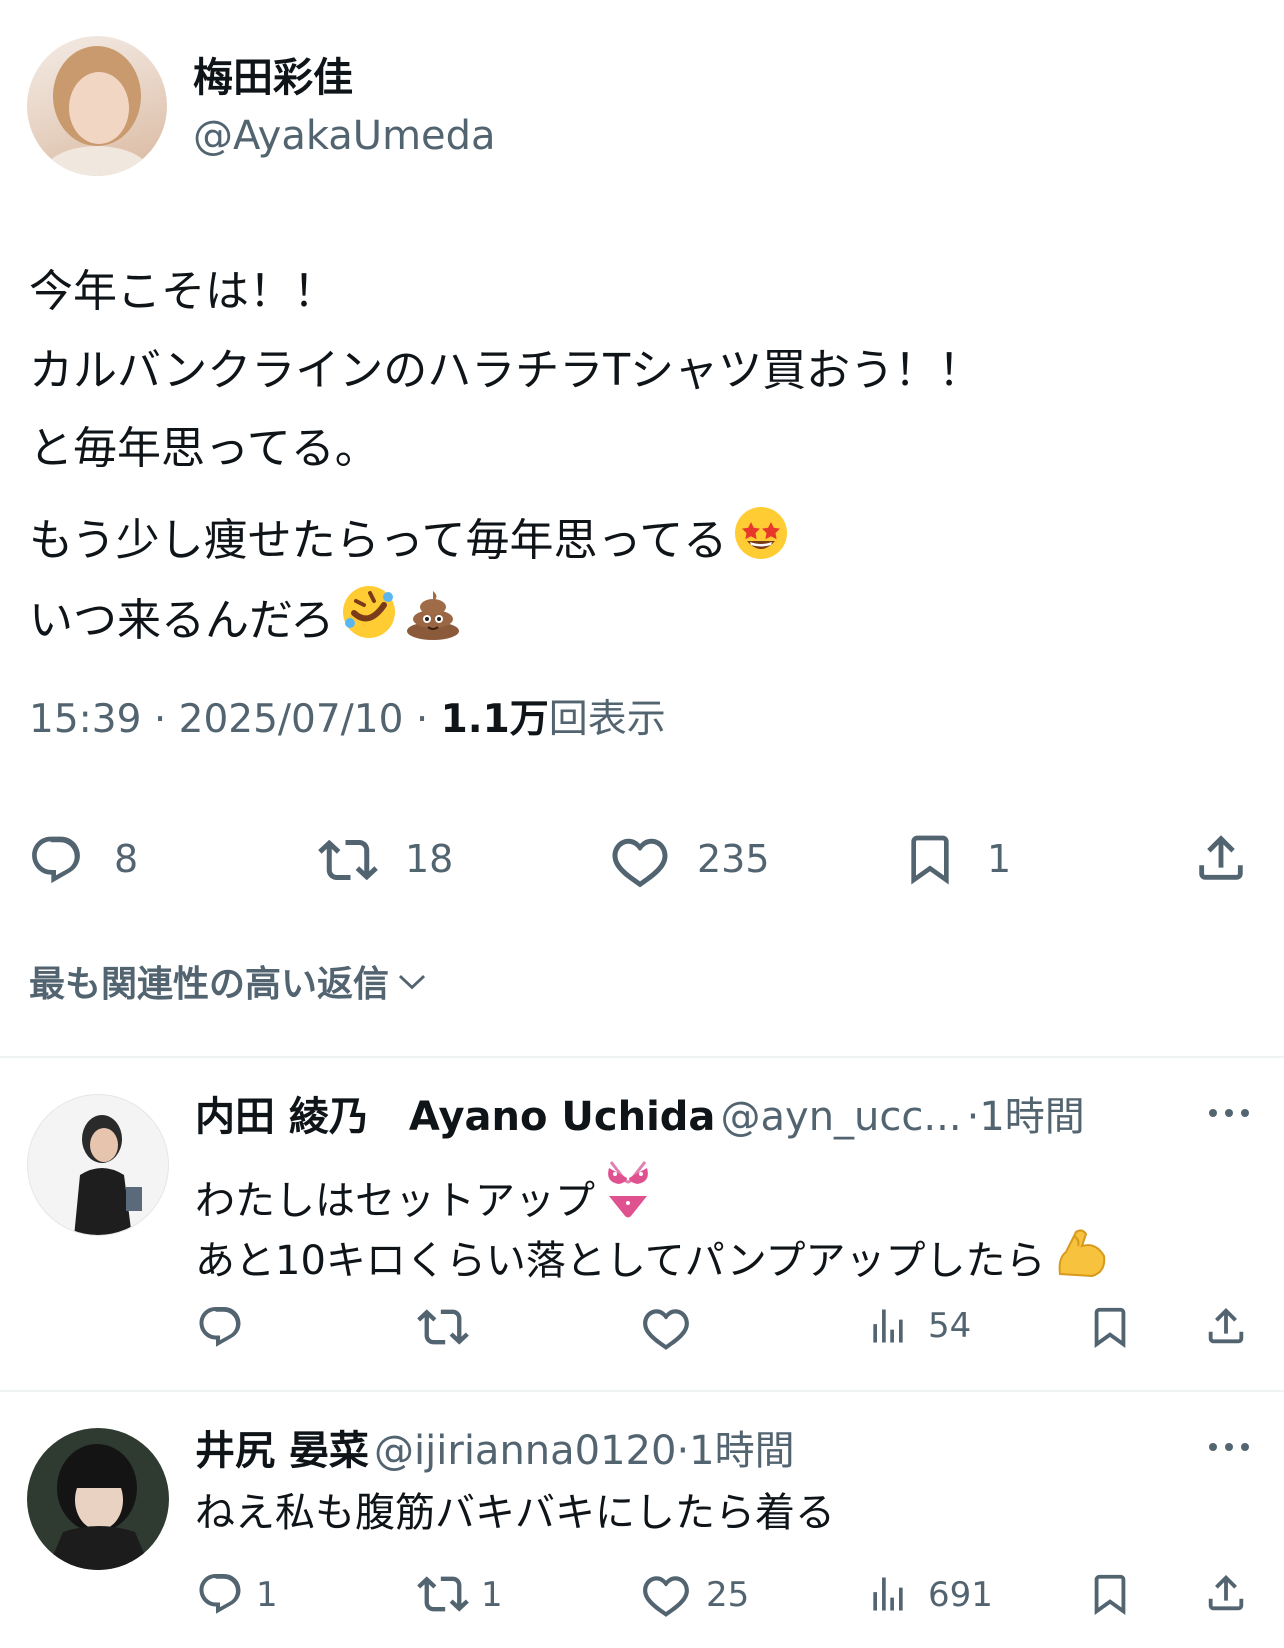 The height and width of the screenshot is (1648, 1284). Describe the element at coordinates (267, 1595) in the screenshot. I see `reply-count: 1` at that location.